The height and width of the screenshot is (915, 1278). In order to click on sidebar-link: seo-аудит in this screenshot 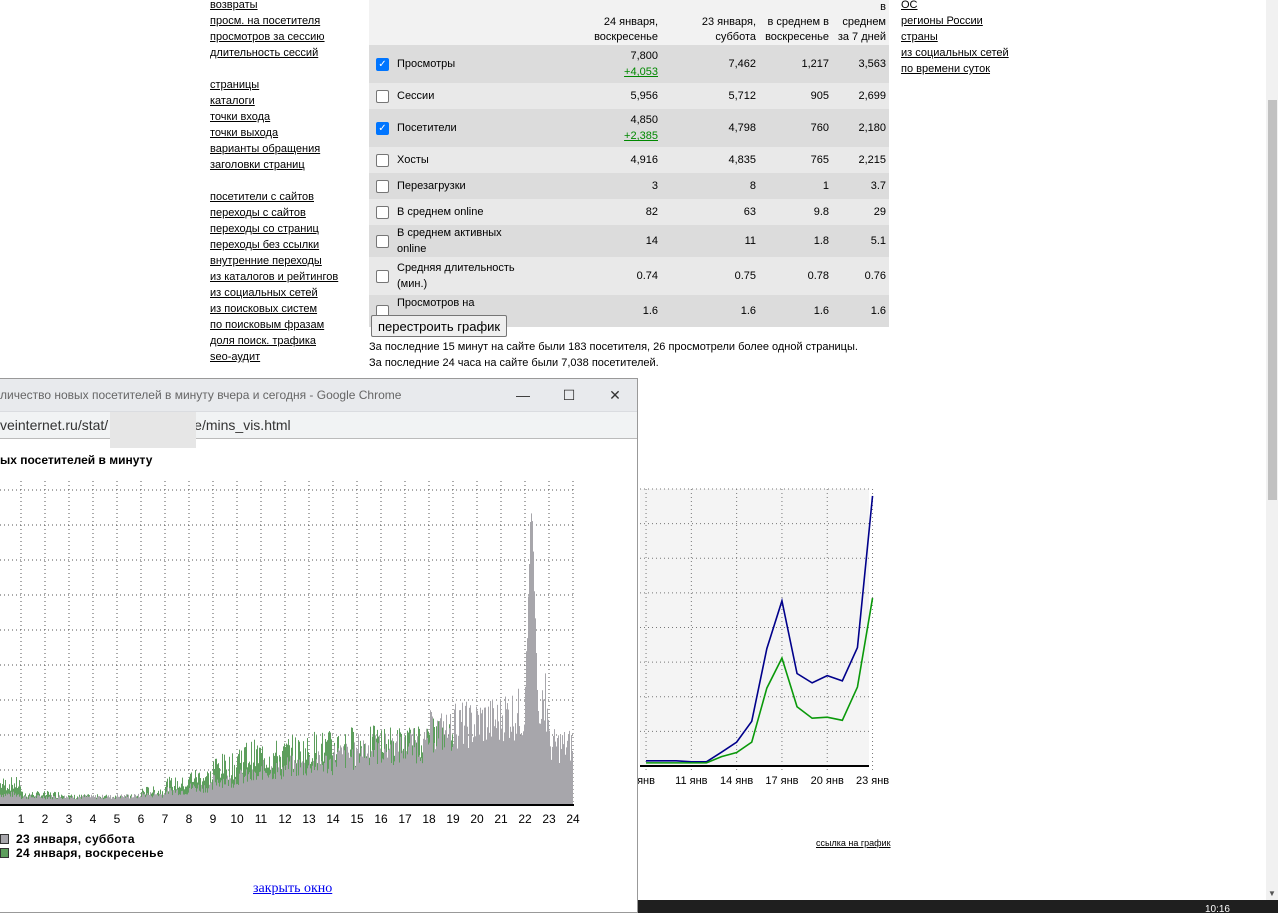, I will do `click(285, 357)`.